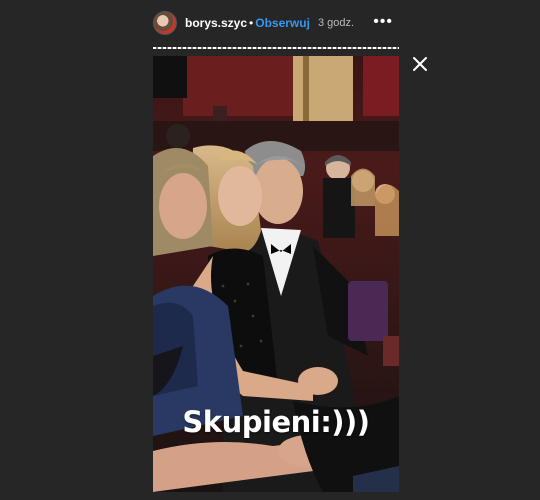 Image resolution: width=540 pixels, height=500 pixels. Describe the element at coordinates (276, 422) in the screenshot. I see `story-caption: Skupieni:)))` at that location.